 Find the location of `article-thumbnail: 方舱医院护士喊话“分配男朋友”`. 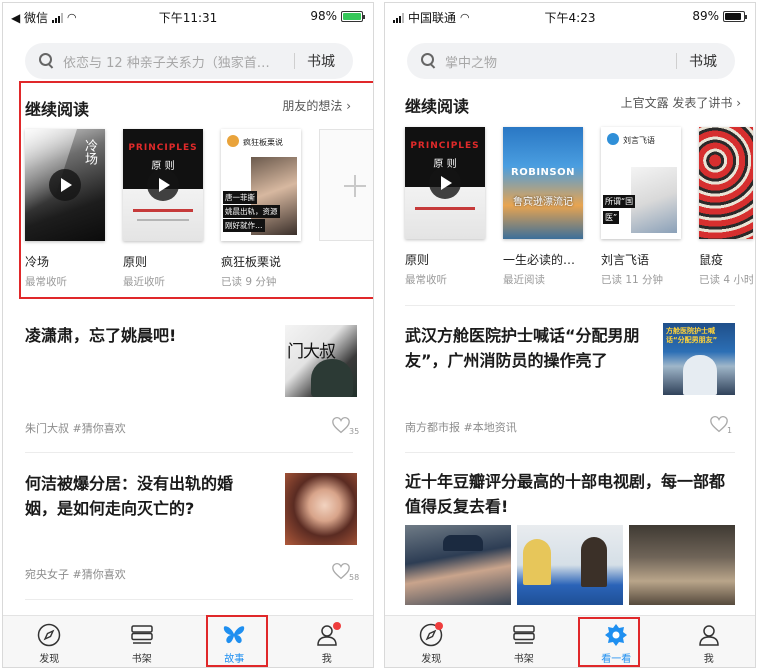

article-thumbnail: 方舱医院护士喊话“分配男朋友” is located at coordinates (699, 359).